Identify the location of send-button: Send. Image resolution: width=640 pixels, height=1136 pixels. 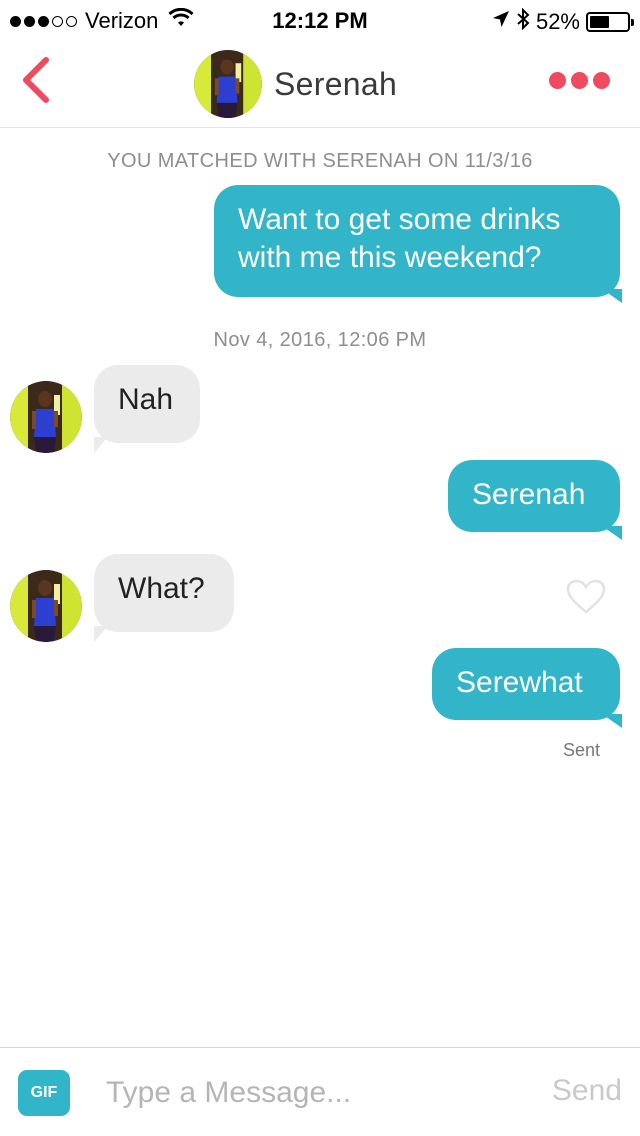
(587, 1091).